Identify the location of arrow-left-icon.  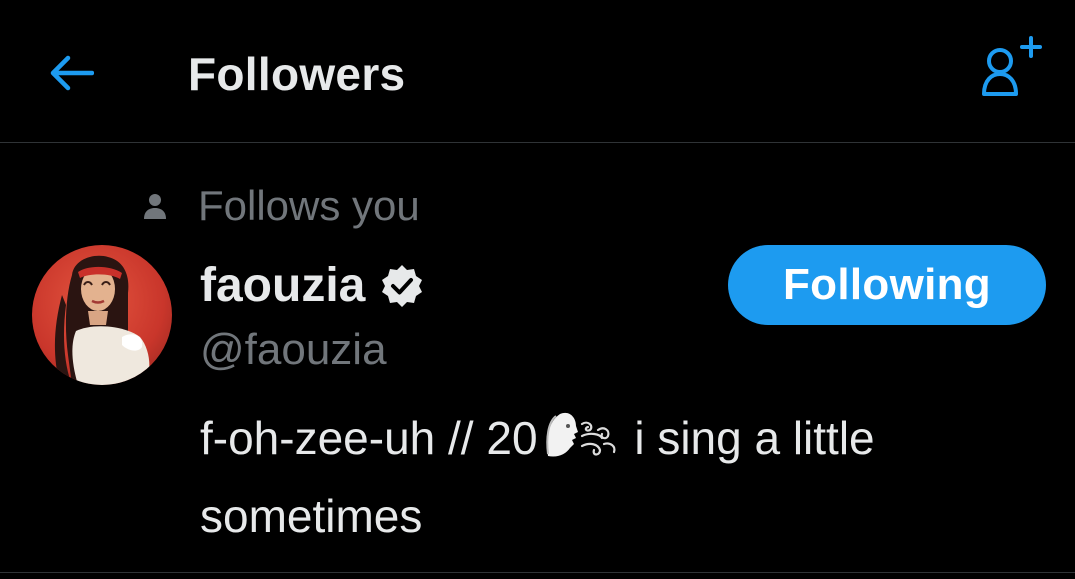
(72, 73).